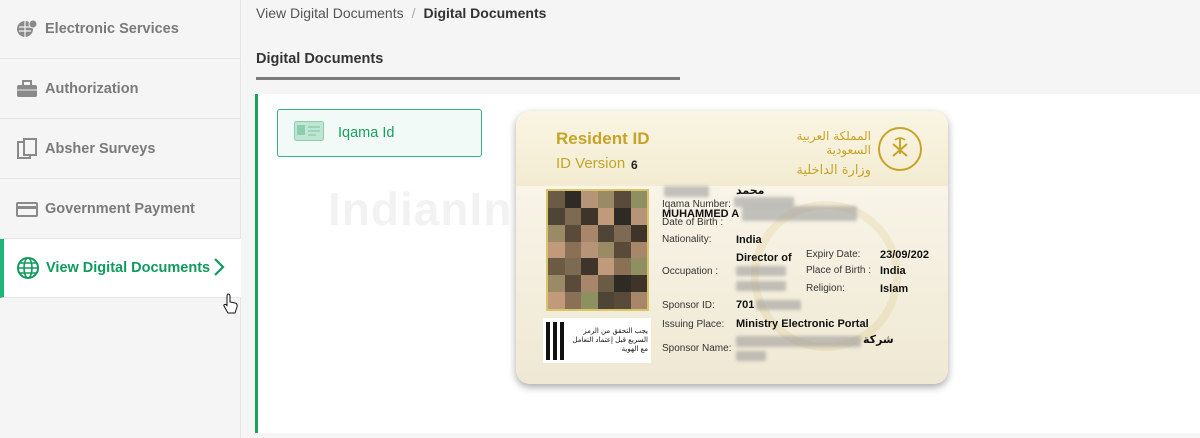 This screenshot has height=438, width=1200. Describe the element at coordinates (833, 170) in the screenshot. I see `arabic-ministry-text: وزارة الداخلية` at that location.